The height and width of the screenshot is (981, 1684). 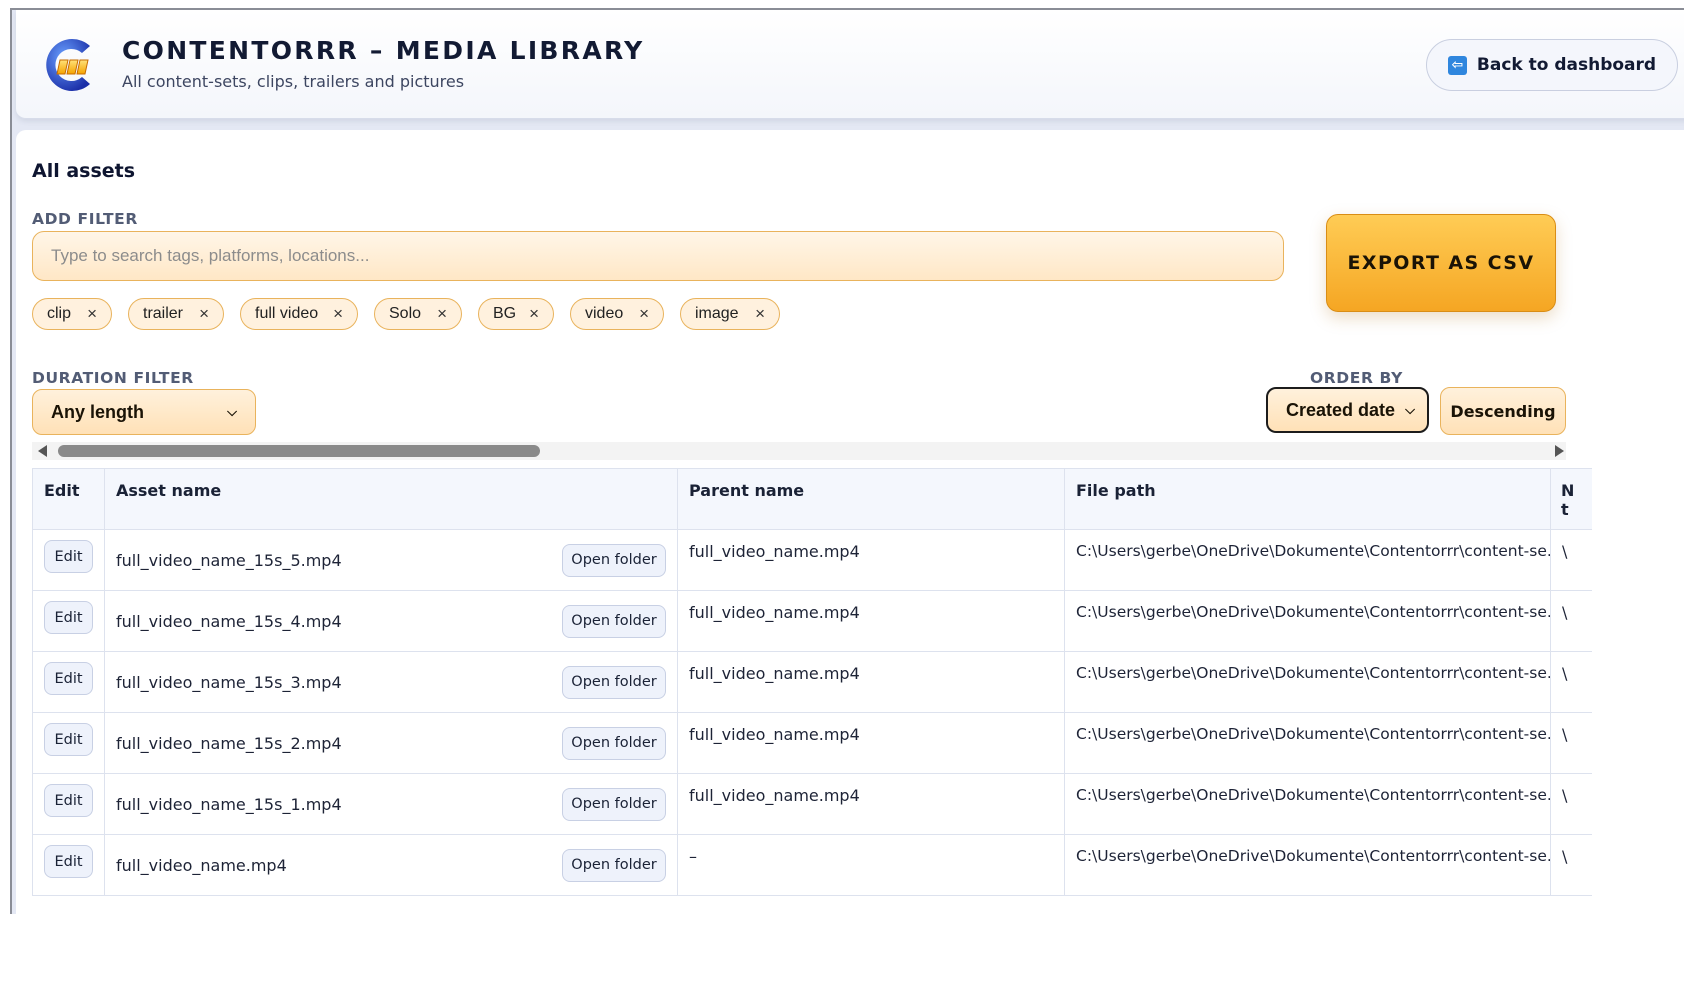 I want to click on scroll-left-icon, so click(x=42, y=451).